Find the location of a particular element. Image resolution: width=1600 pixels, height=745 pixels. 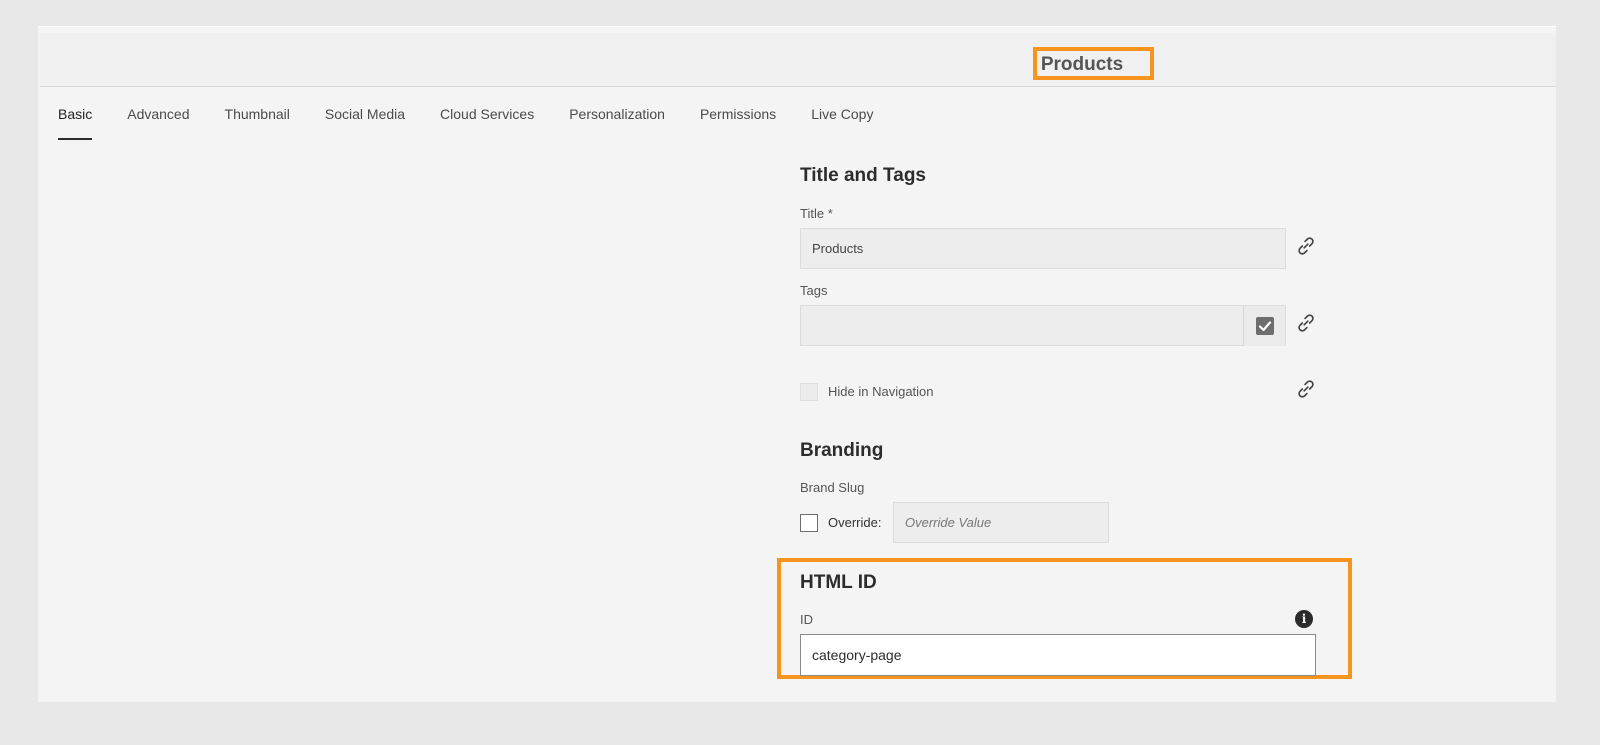

tab-basic: Basic is located at coordinates (75, 120).